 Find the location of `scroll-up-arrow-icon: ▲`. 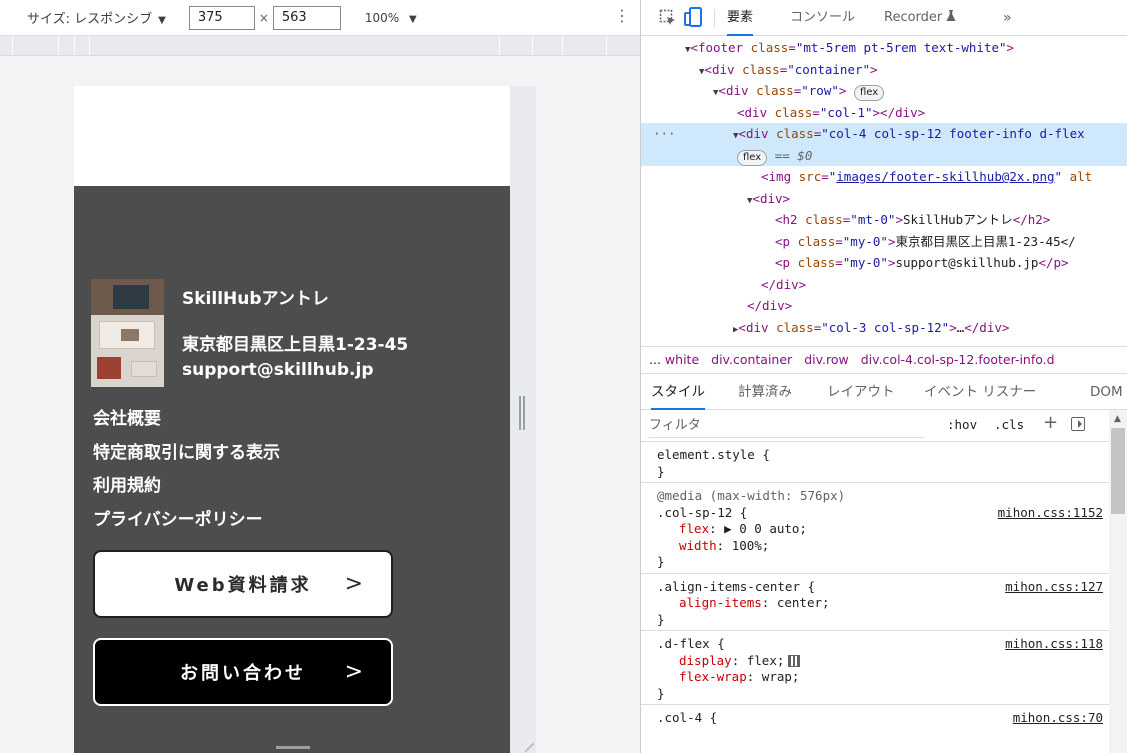

scroll-up-arrow-icon: ▲ is located at coordinates (1117, 419).